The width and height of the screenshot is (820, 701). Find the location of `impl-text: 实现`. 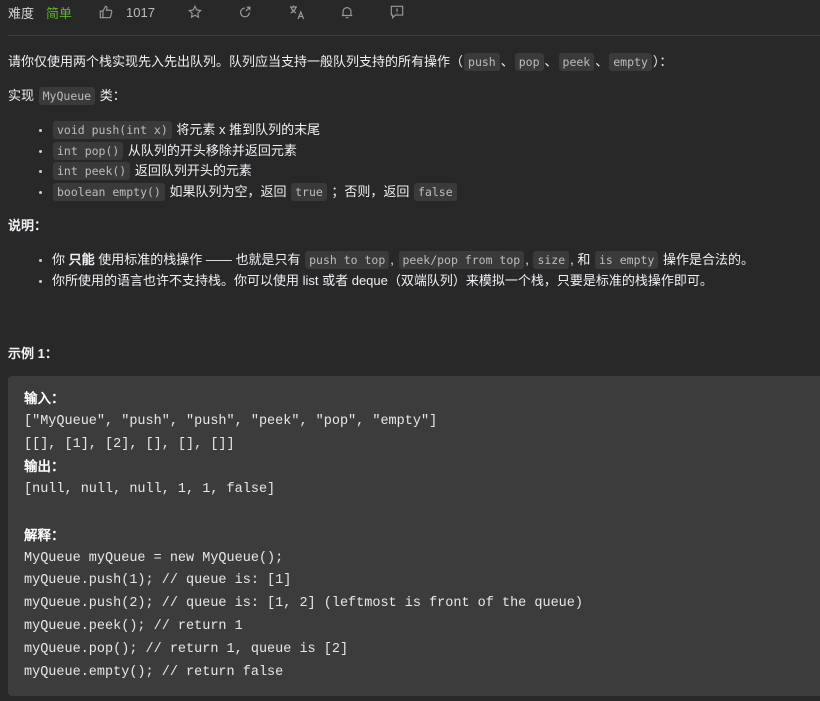

impl-text: 实现 is located at coordinates (23, 95).